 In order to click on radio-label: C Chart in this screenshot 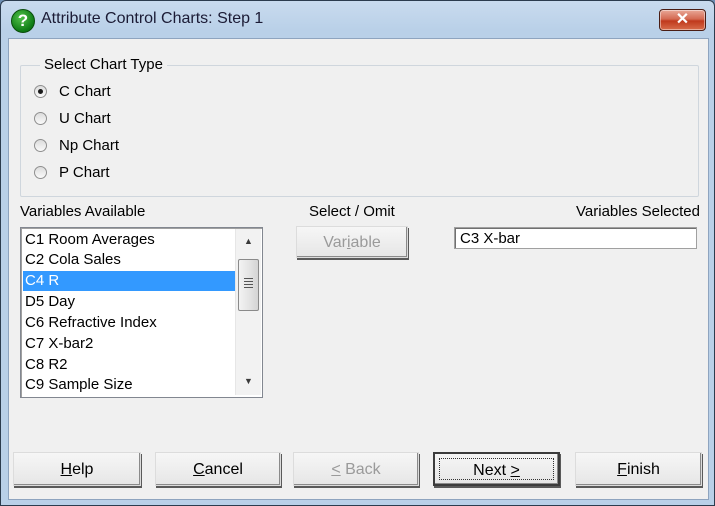, I will do `click(85, 91)`.